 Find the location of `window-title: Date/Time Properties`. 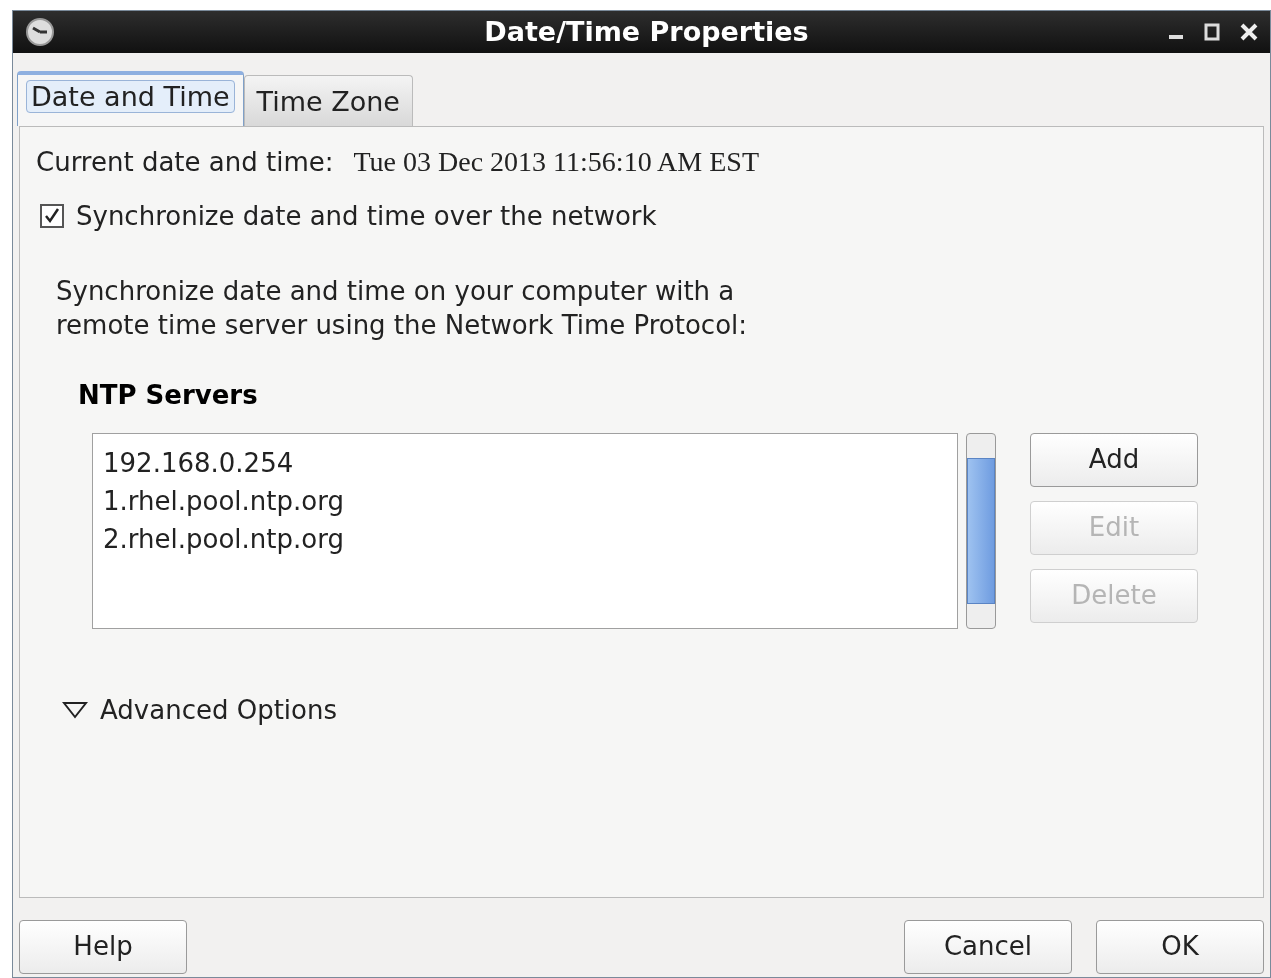

window-title: Date/Time Properties is located at coordinates (646, 31).